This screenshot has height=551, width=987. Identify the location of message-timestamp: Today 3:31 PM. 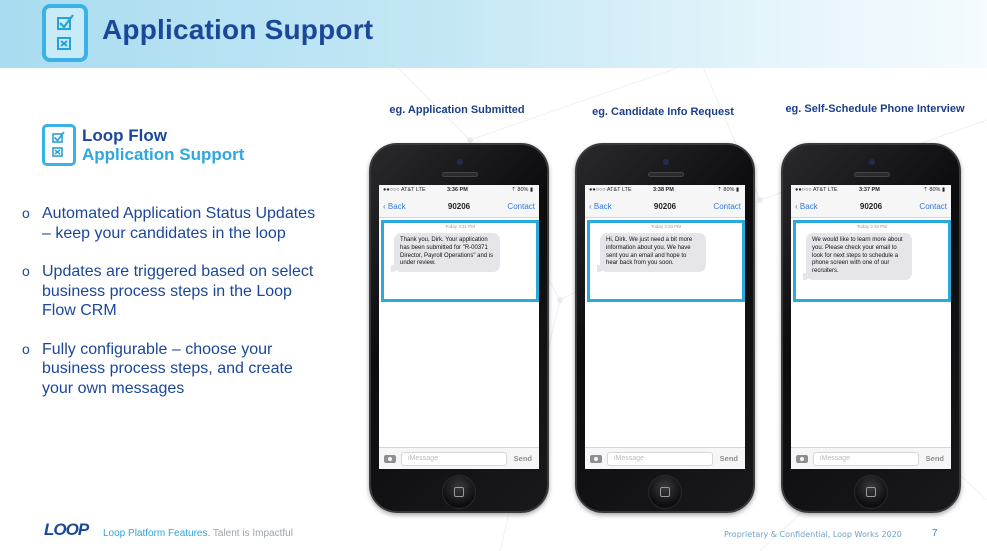
(460, 226).